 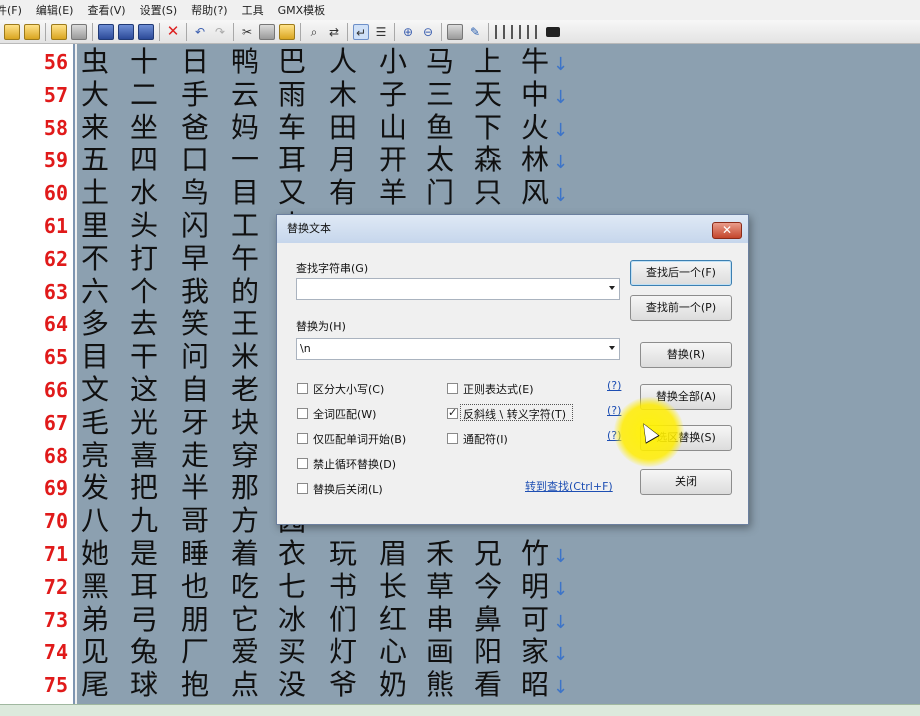 I want to click on open-folder-icon, so click(x=59, y=31).